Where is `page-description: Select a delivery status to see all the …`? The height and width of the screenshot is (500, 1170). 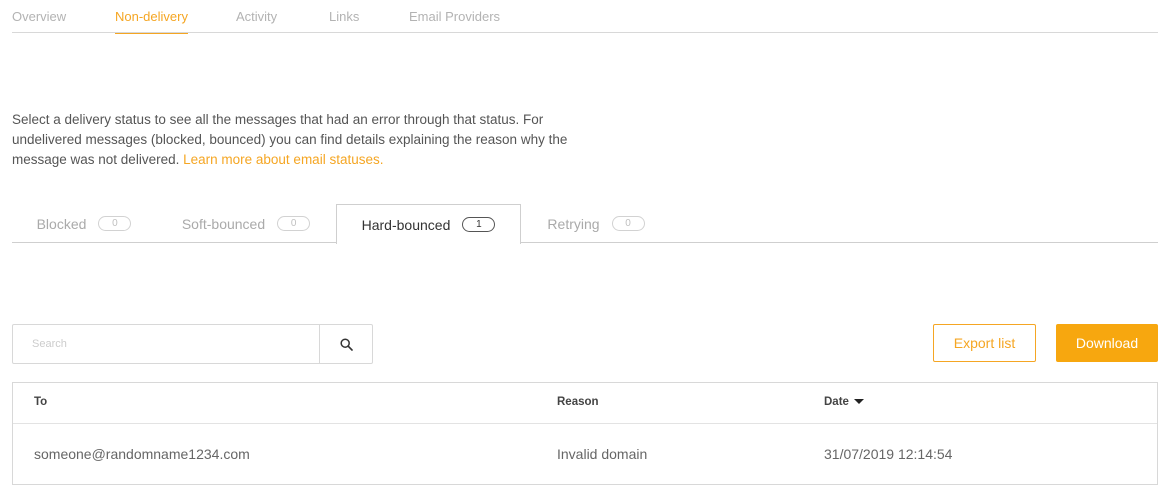 page-description: Select a delivery status to see all the … is located at coordinates (292, 140).